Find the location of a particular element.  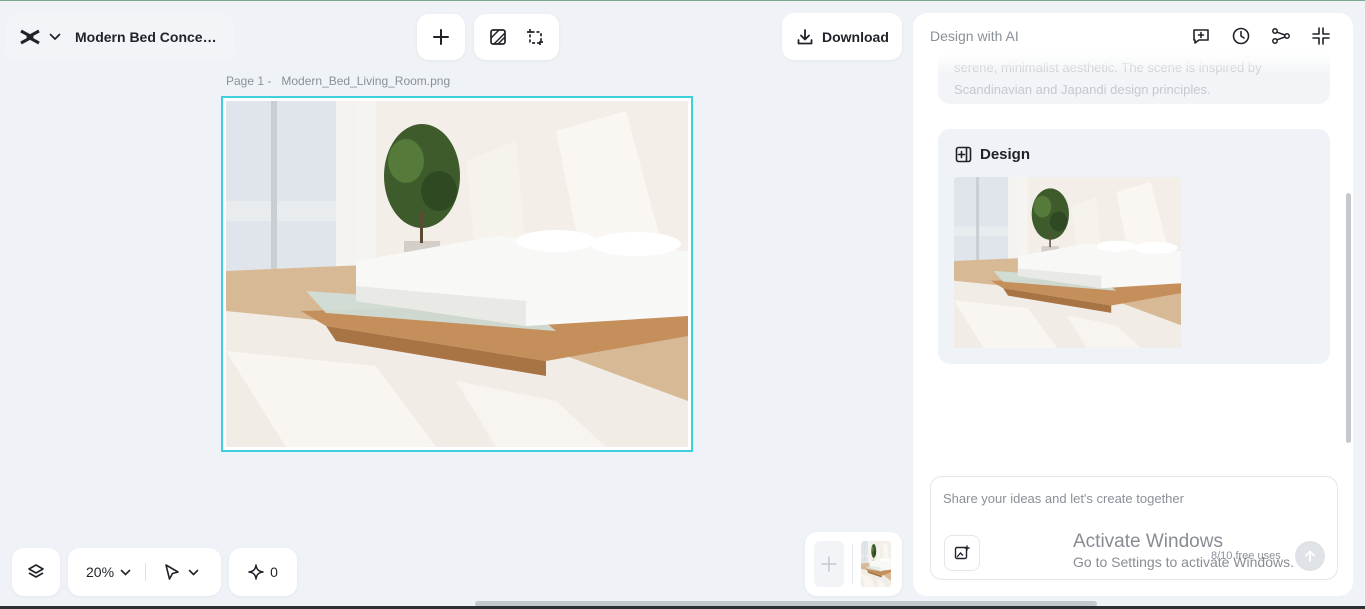

arrow-up-icon is located at coordinates (1310, 556).